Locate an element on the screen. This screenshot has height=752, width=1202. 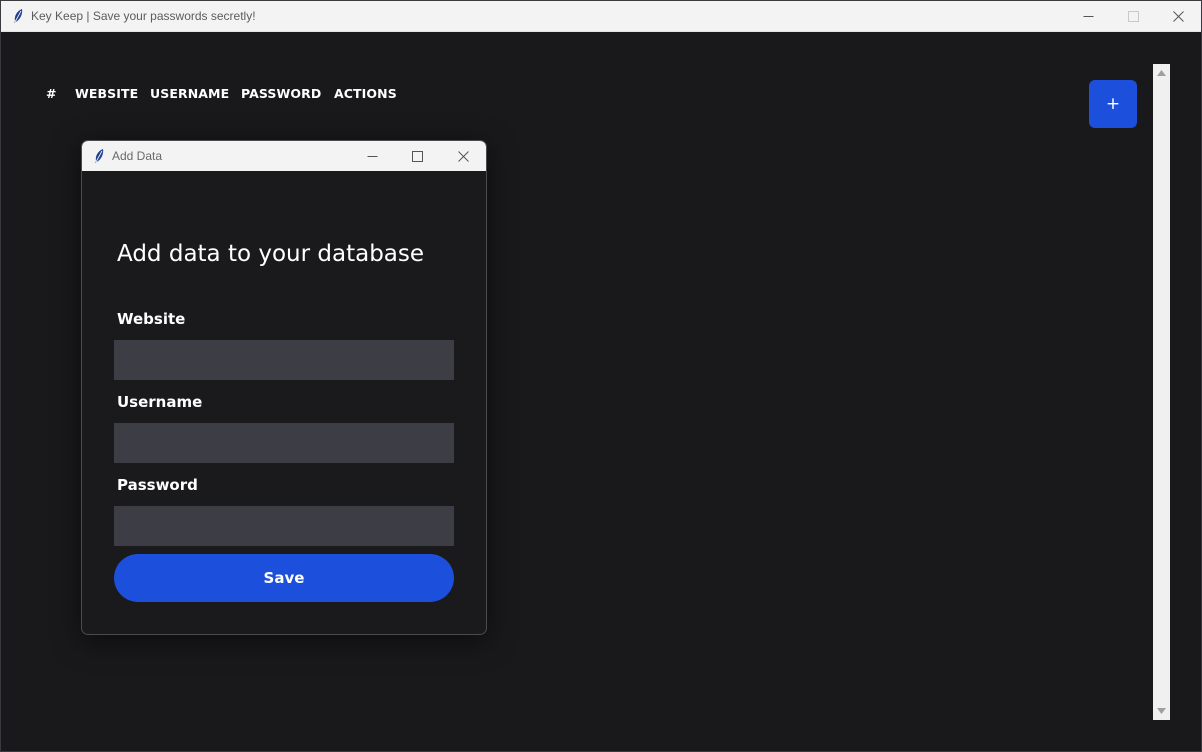
minimize-button is located at coordinates (1088, 16).